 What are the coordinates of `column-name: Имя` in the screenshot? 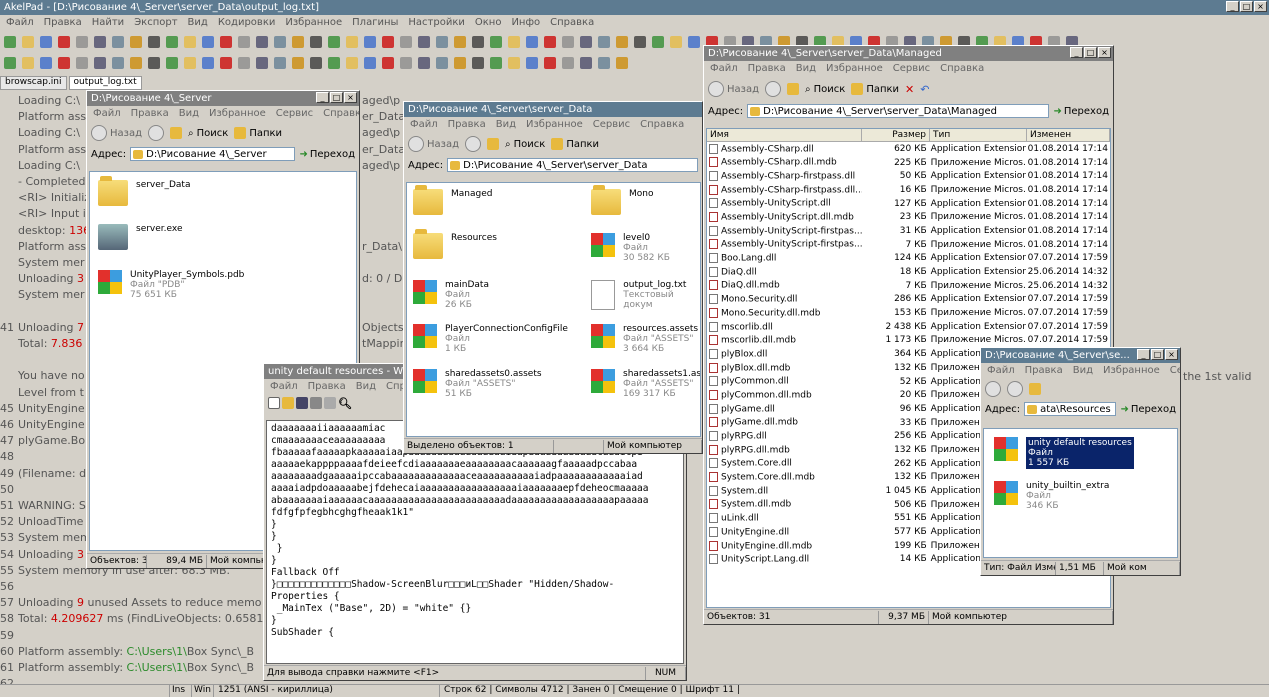 It's located at (784, 135).